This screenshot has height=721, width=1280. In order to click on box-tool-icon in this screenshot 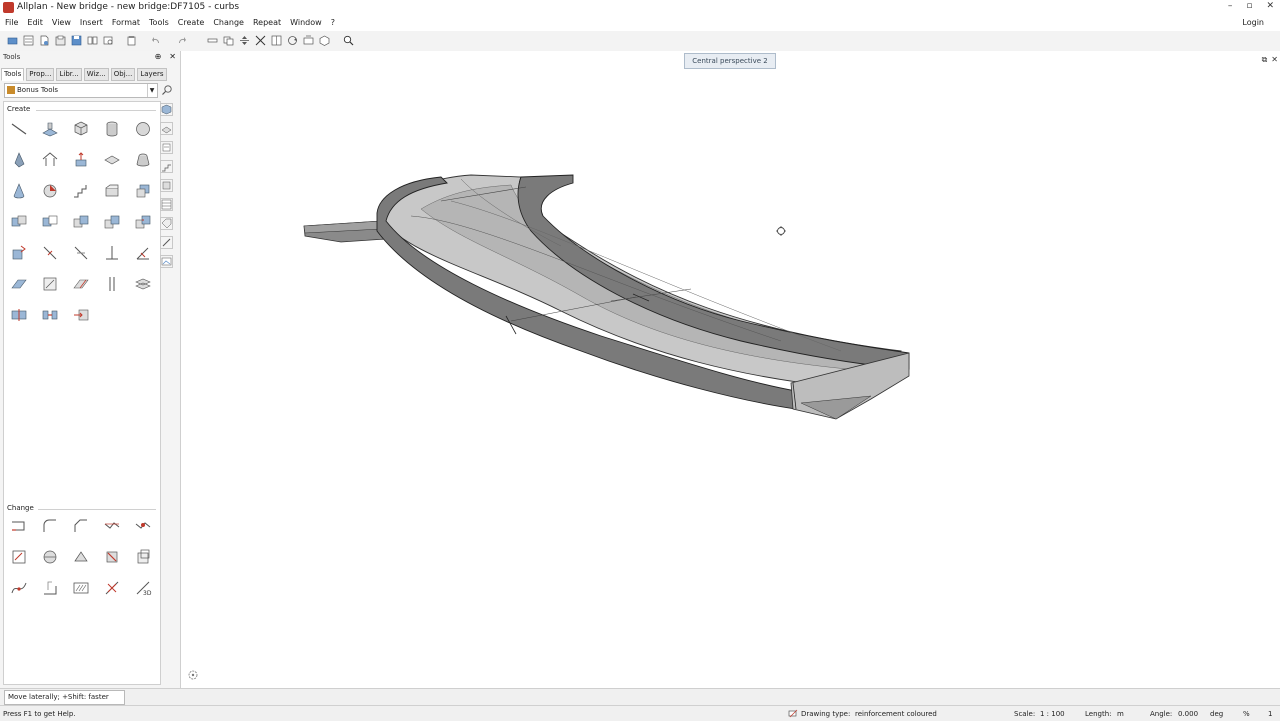, I will do `click(143, 191)`.